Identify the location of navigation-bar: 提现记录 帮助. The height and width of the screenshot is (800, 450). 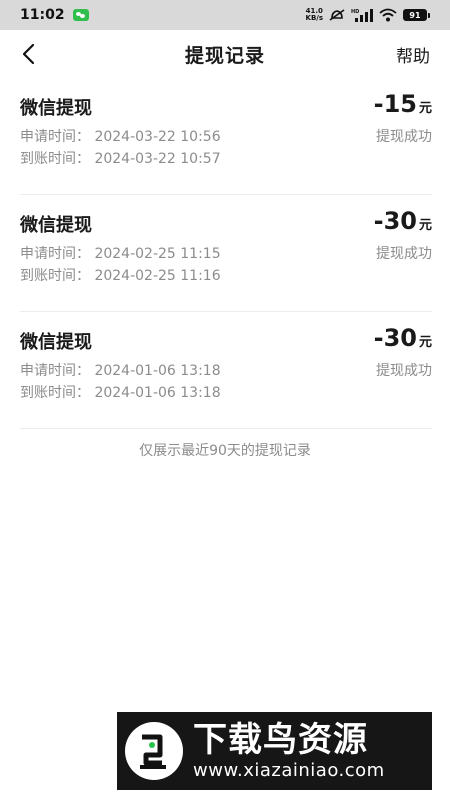
(225, 54).